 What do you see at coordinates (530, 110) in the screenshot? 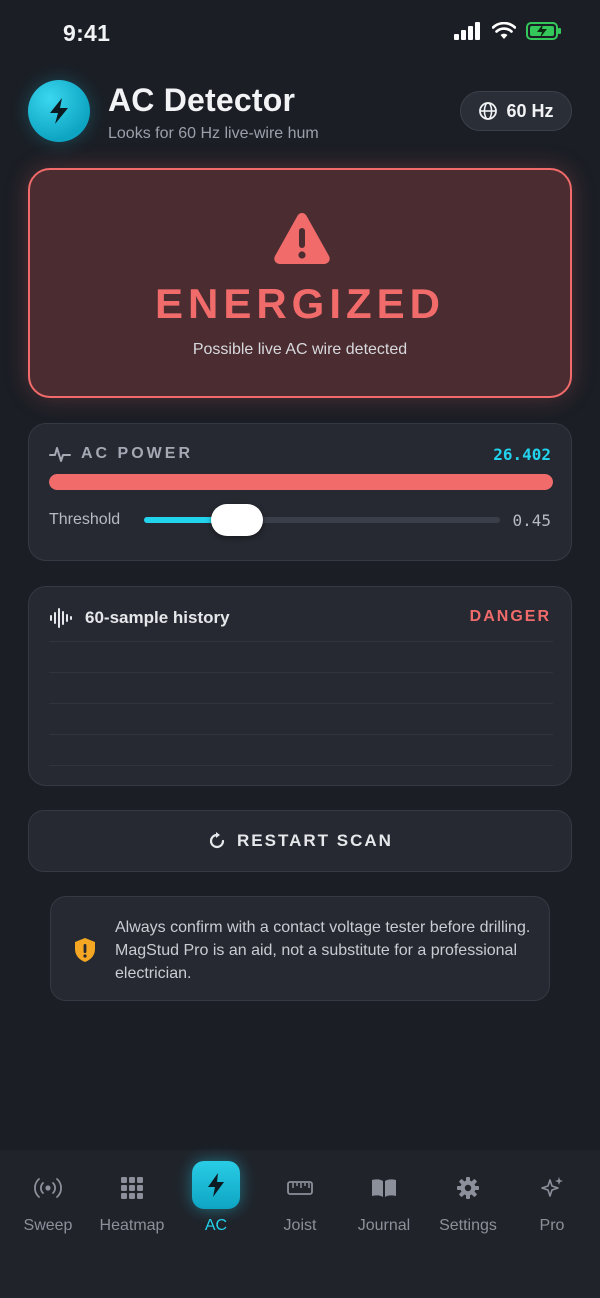
I see `frequency-label: 60 Hz` at bounding box center [530, 110].